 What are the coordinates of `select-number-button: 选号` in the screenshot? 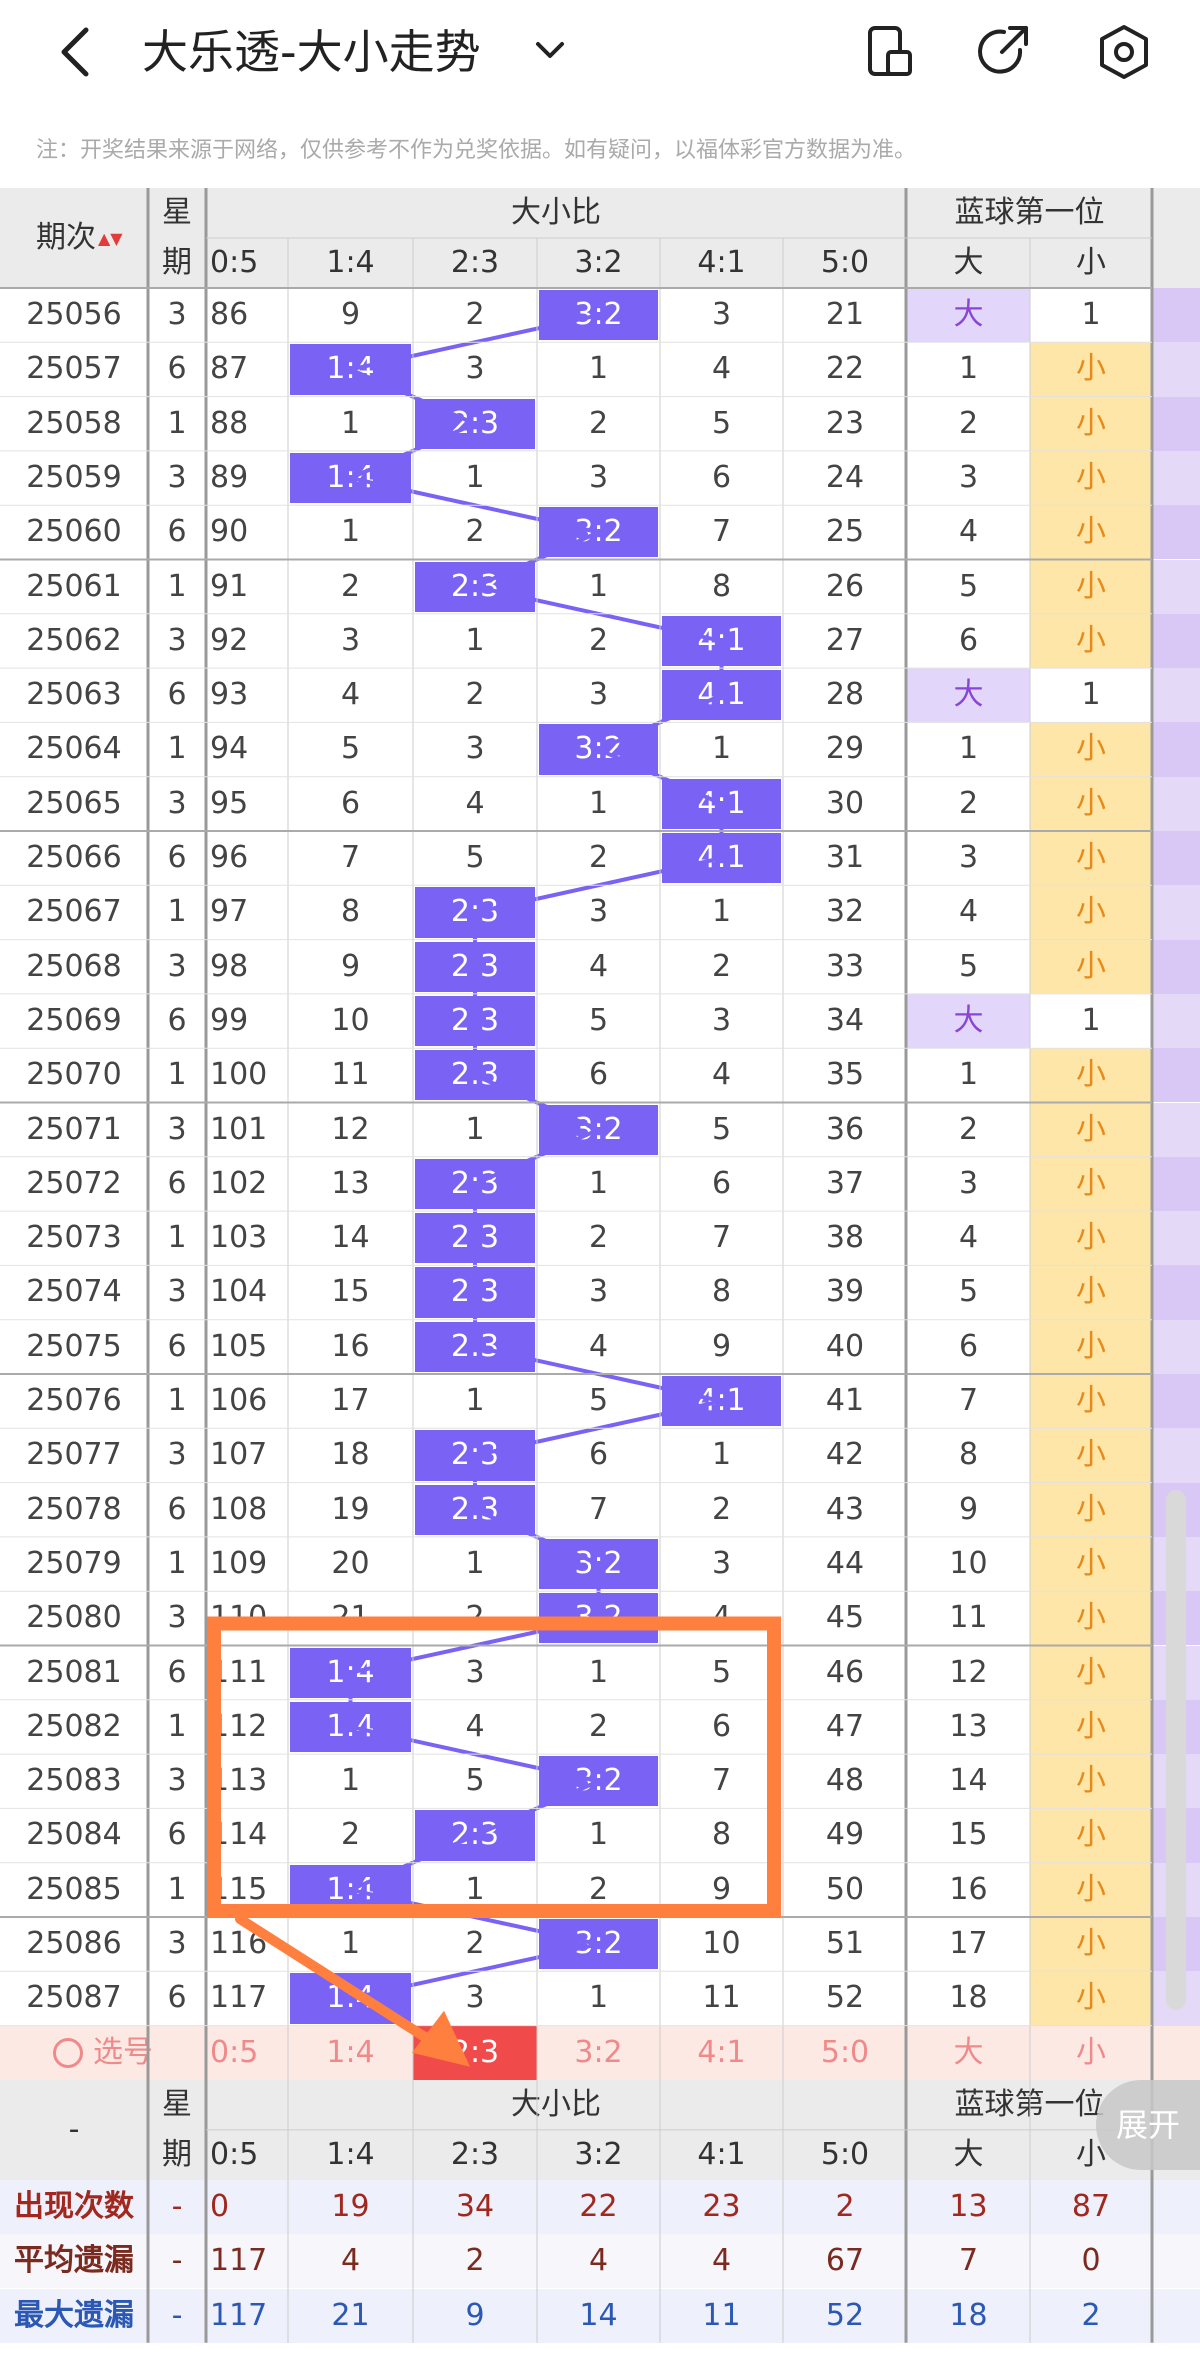 It's located at (103, 2053).